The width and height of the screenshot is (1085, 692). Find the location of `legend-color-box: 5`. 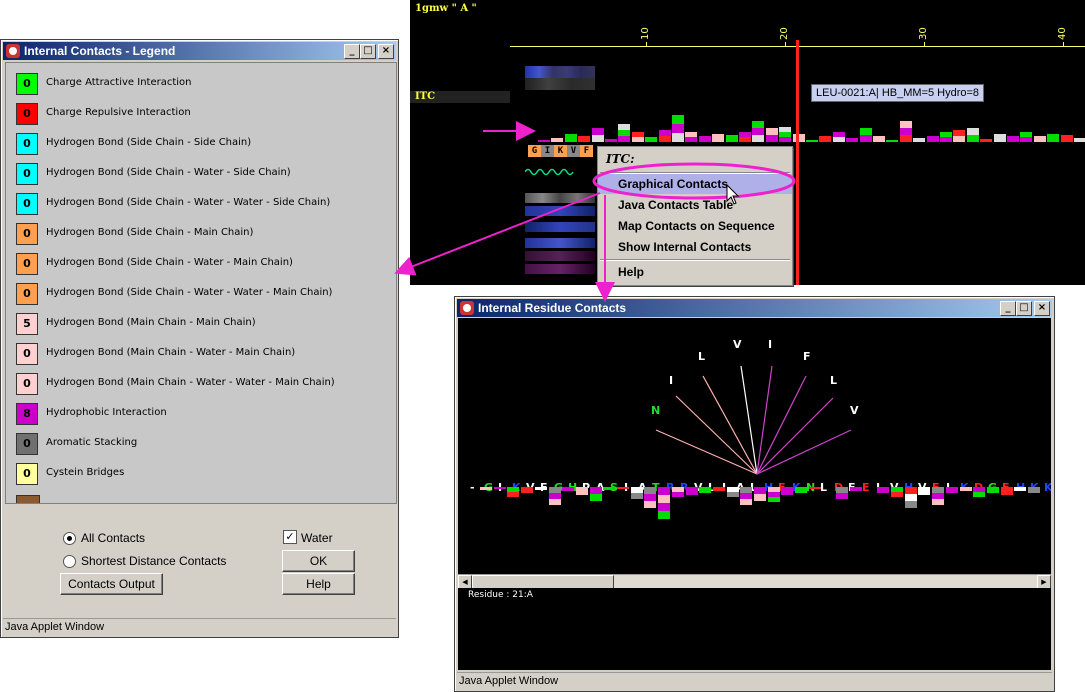

legend-color-box: 5 is located at coordinates (27, 324).